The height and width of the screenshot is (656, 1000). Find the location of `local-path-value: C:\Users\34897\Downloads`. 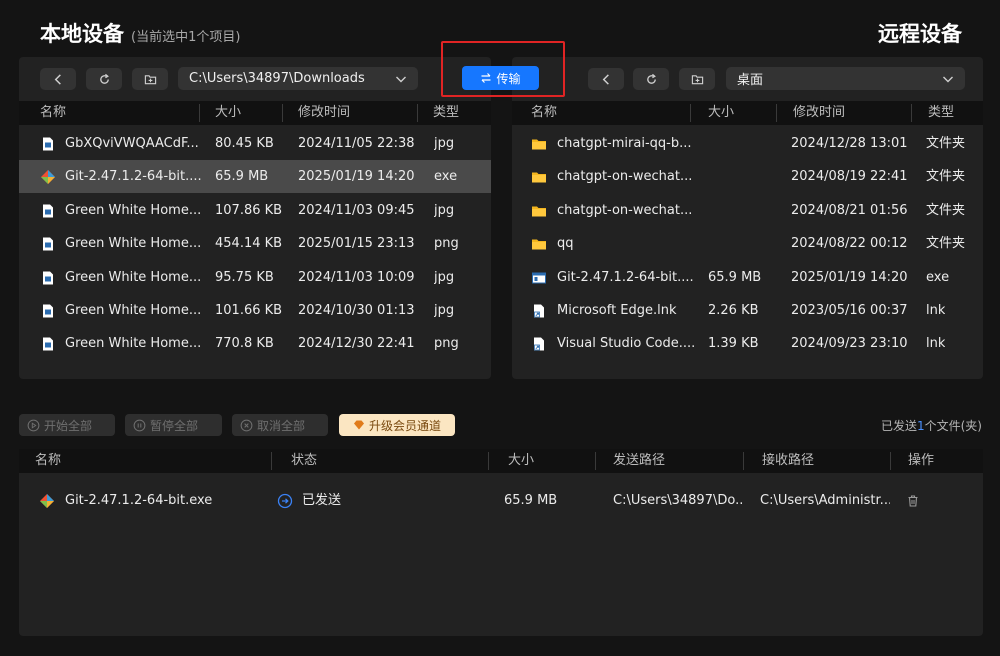

local-path-value: C:\Users\34897\Downloads is located at coordinates (277, 78).